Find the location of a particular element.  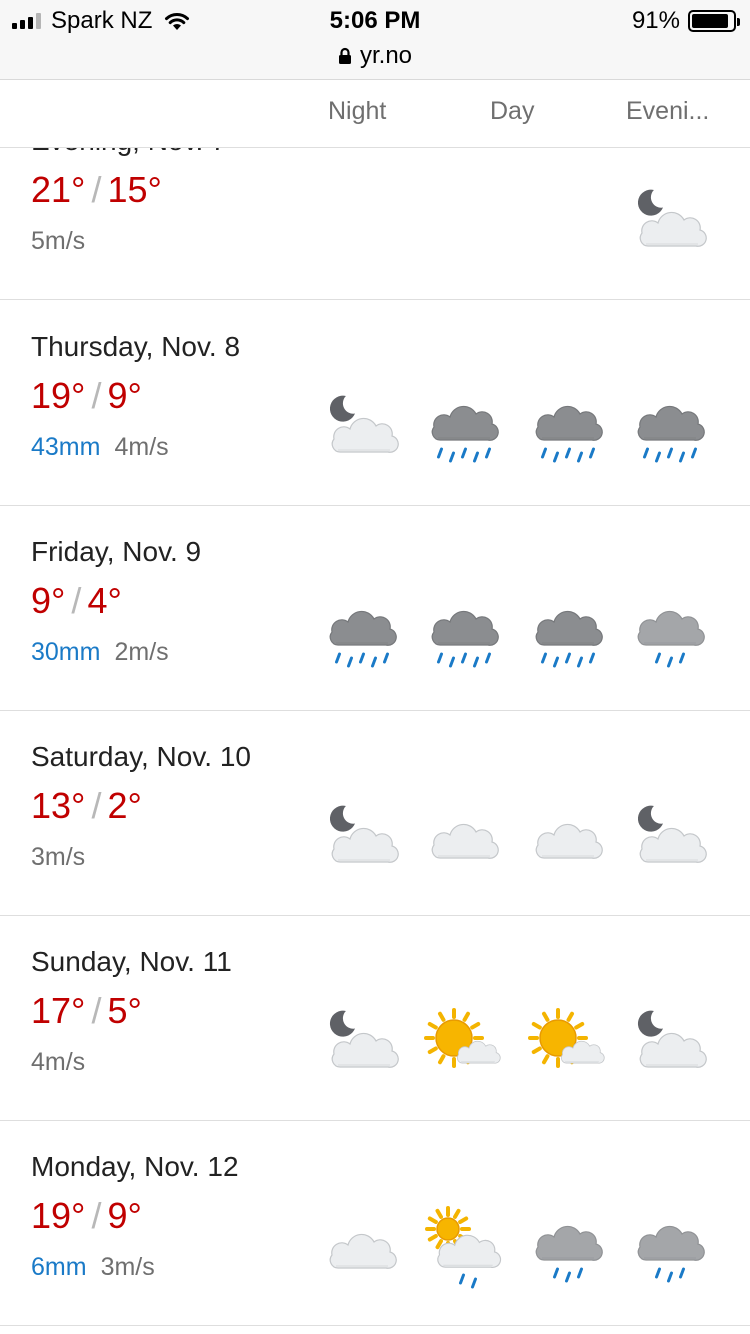

row-meta: 30mm 2m/s is located at coordinates (100, 652).